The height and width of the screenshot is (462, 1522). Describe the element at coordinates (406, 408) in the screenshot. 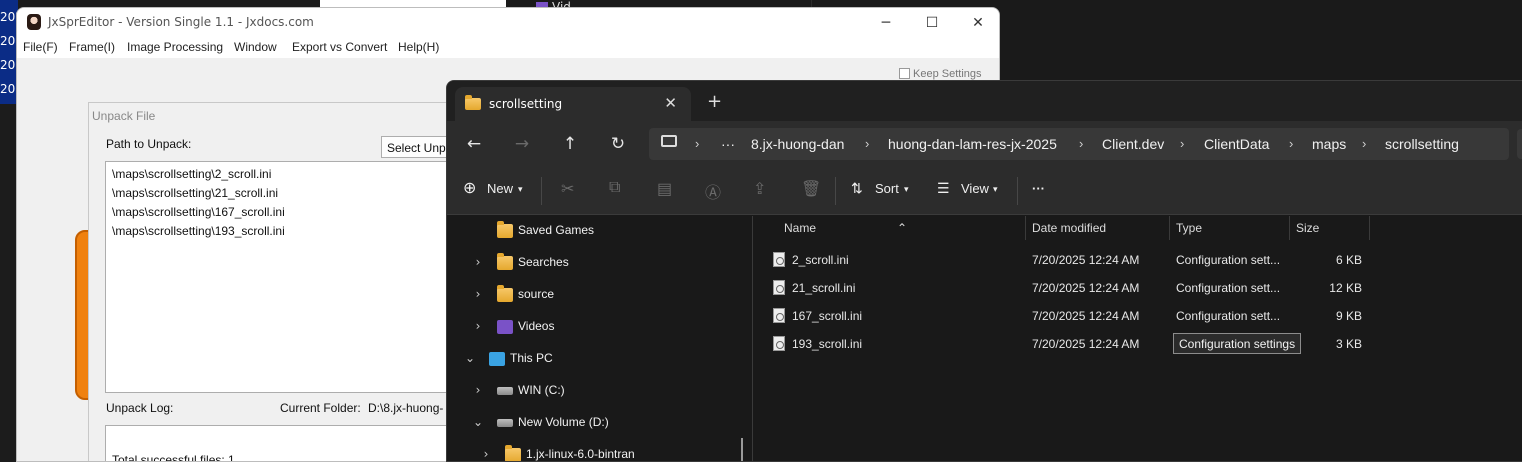

I see `current-folder-value: D:\8.jx-huong-` at that location.